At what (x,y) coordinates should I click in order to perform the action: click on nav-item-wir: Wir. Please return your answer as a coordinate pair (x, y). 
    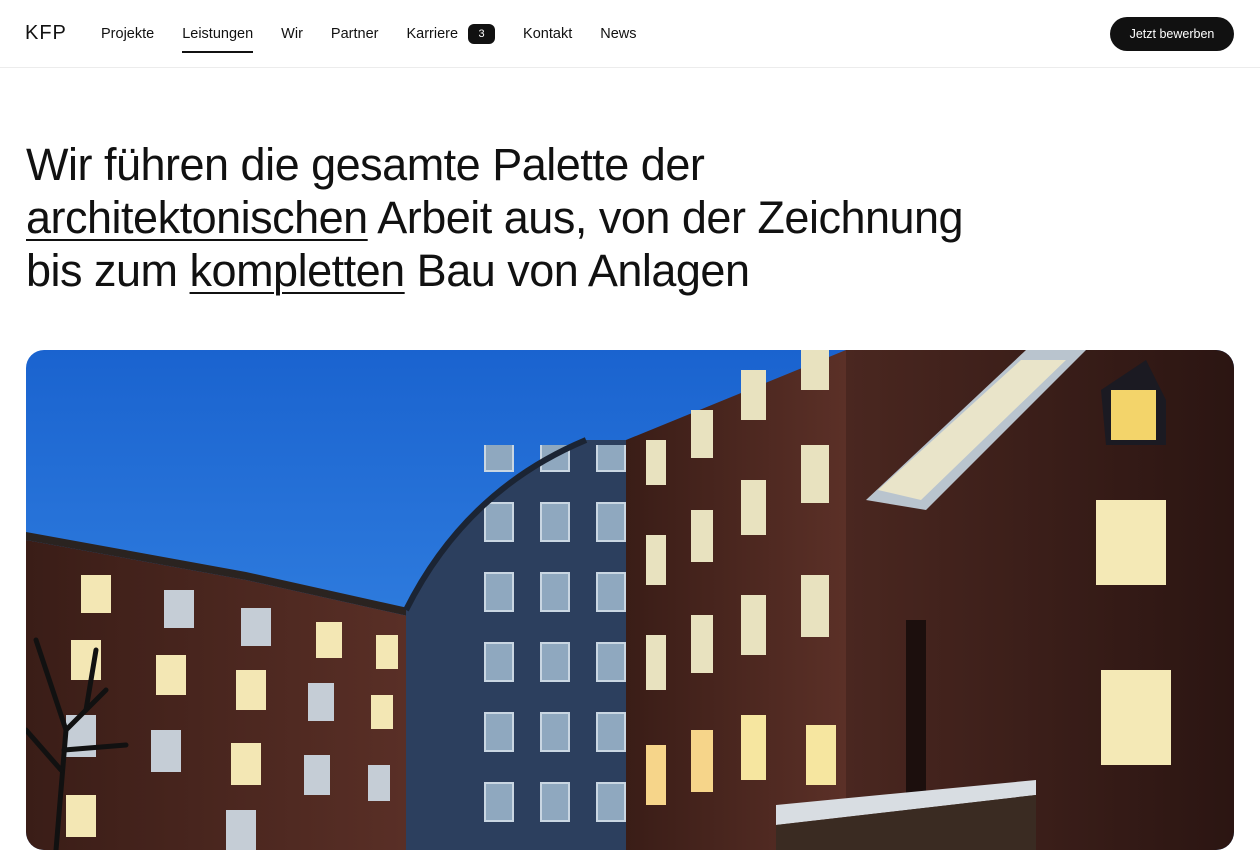
    Looking at the image, I should click on (292, 33).